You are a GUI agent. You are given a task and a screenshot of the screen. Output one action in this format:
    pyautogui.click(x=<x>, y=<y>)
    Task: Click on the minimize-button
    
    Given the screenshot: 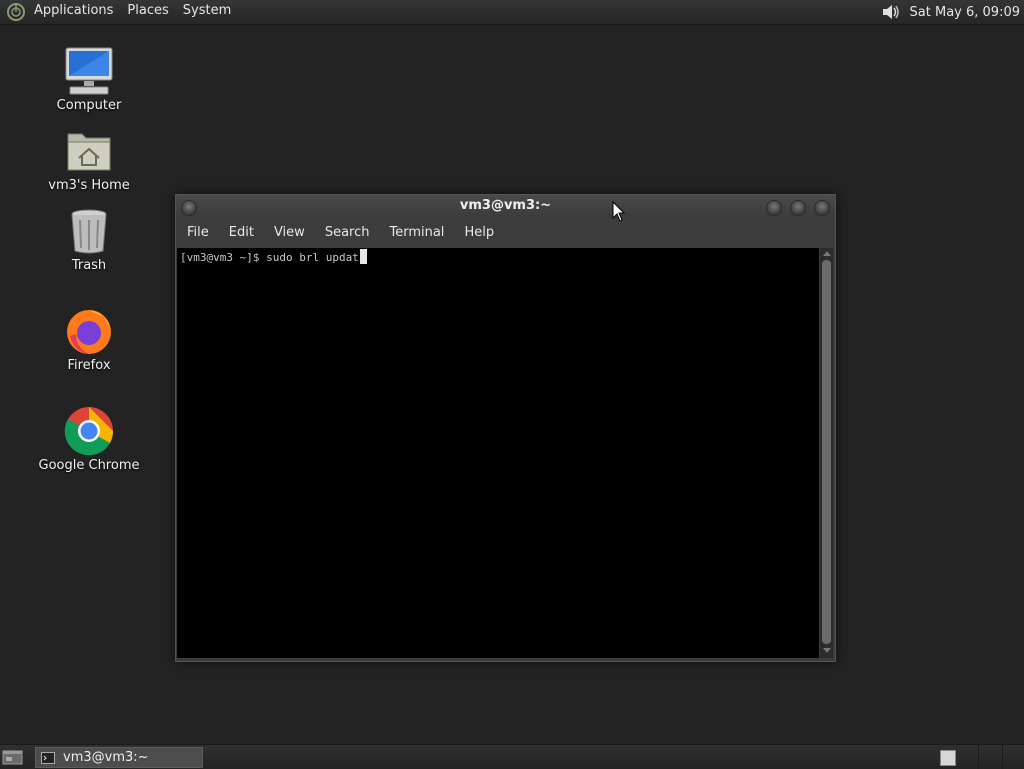 What is the action you would take?
    pyautogui.click(x=774, y=208)
    